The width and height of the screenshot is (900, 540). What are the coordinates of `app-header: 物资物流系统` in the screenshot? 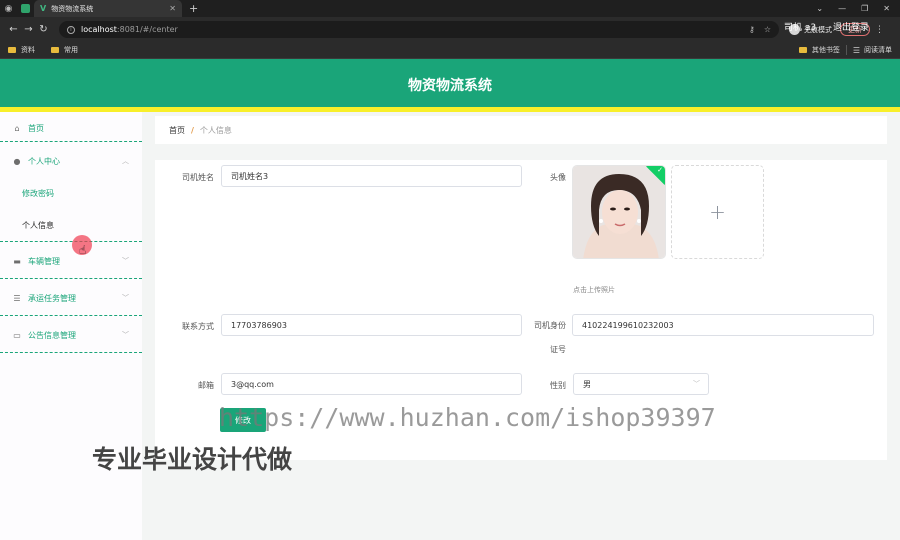 It's located at (450, 83).